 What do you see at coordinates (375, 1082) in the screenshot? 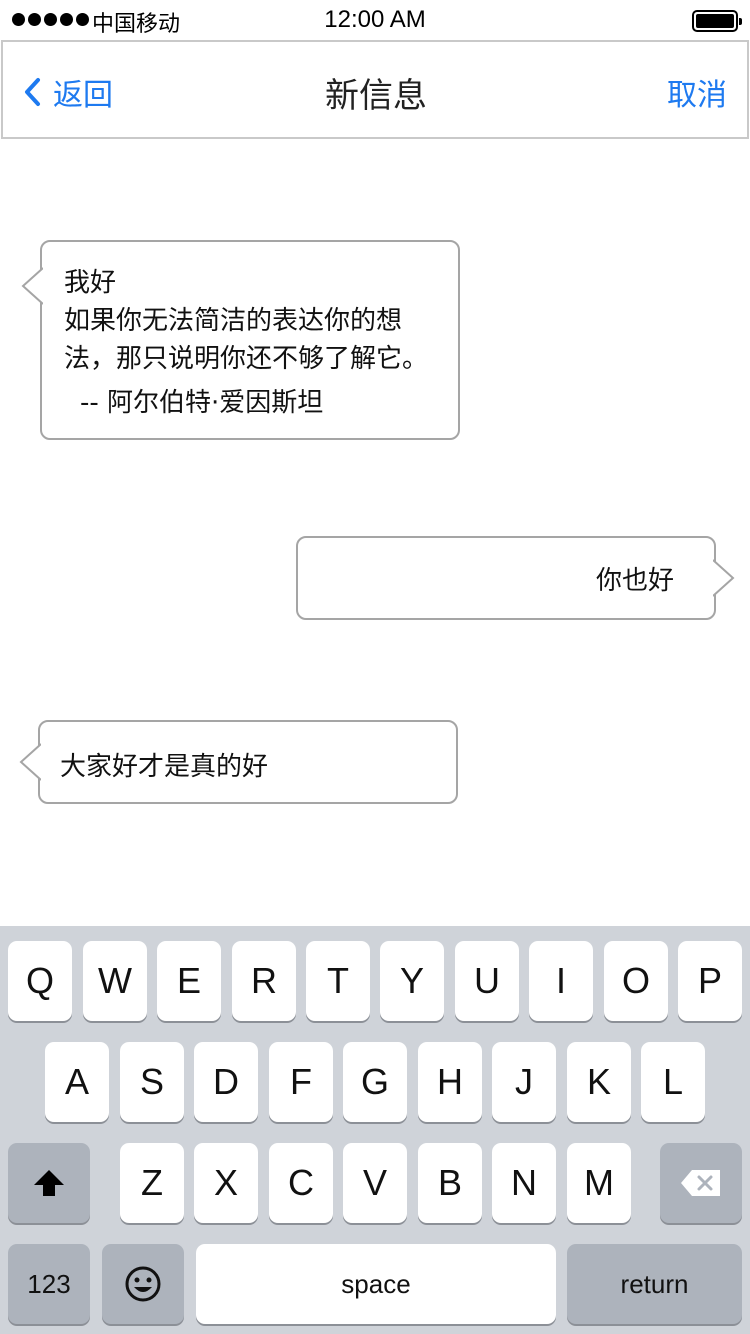
I see `key-g: G` at bounding box center [375, 1082].